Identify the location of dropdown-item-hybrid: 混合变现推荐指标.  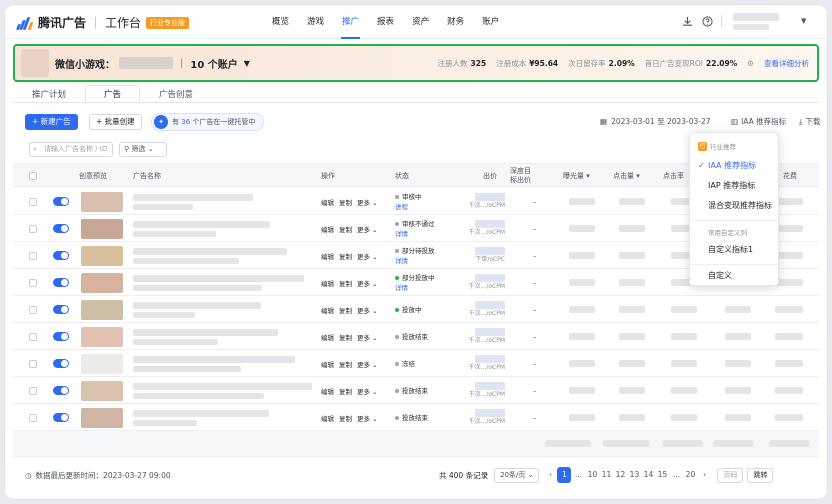
(735, 206).